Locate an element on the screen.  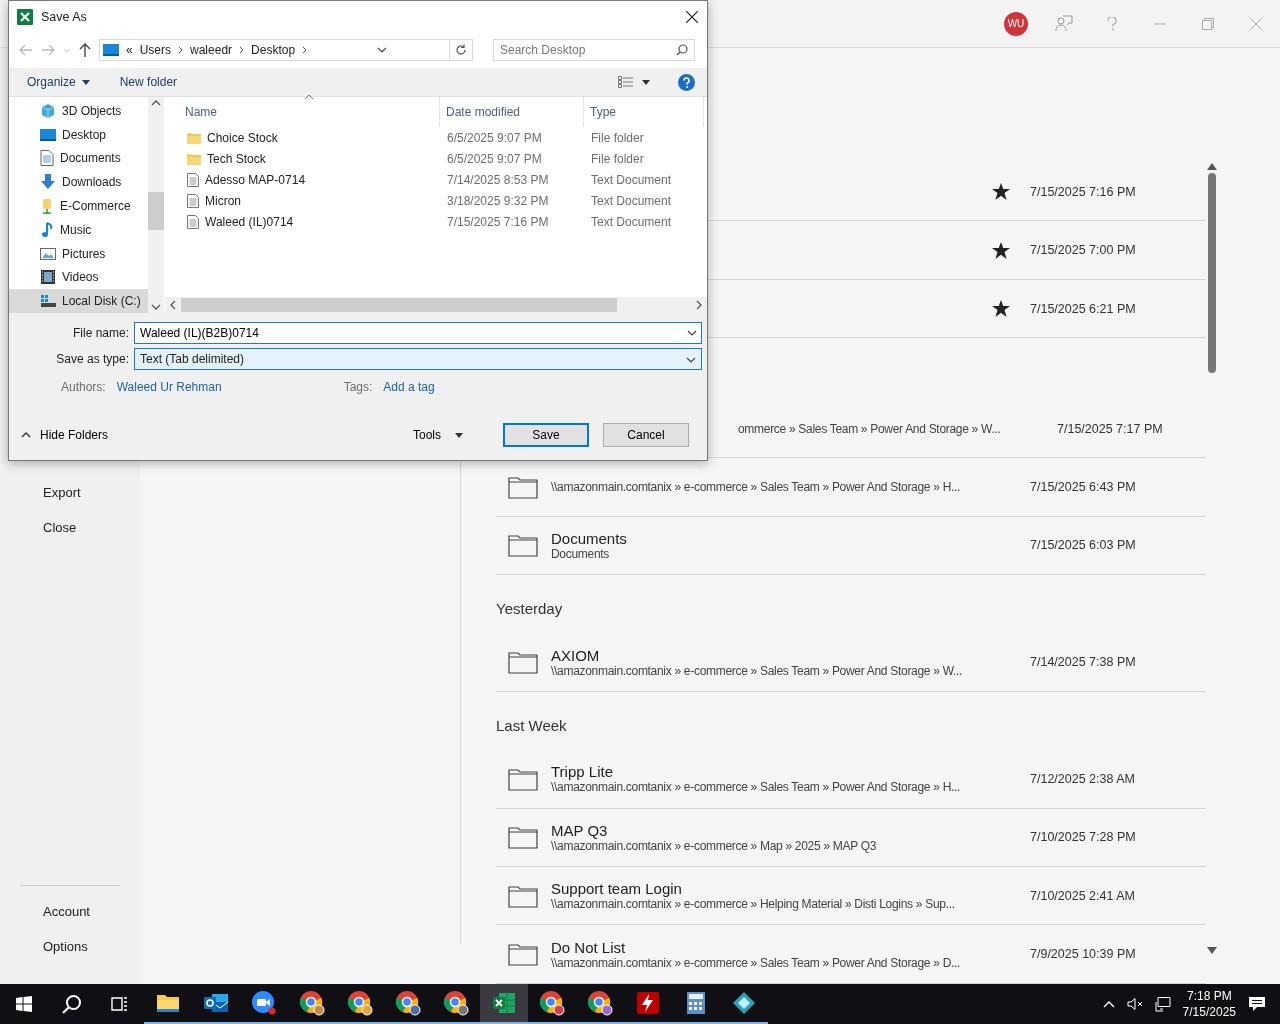
close-icon is located at coordinates (692, 16).